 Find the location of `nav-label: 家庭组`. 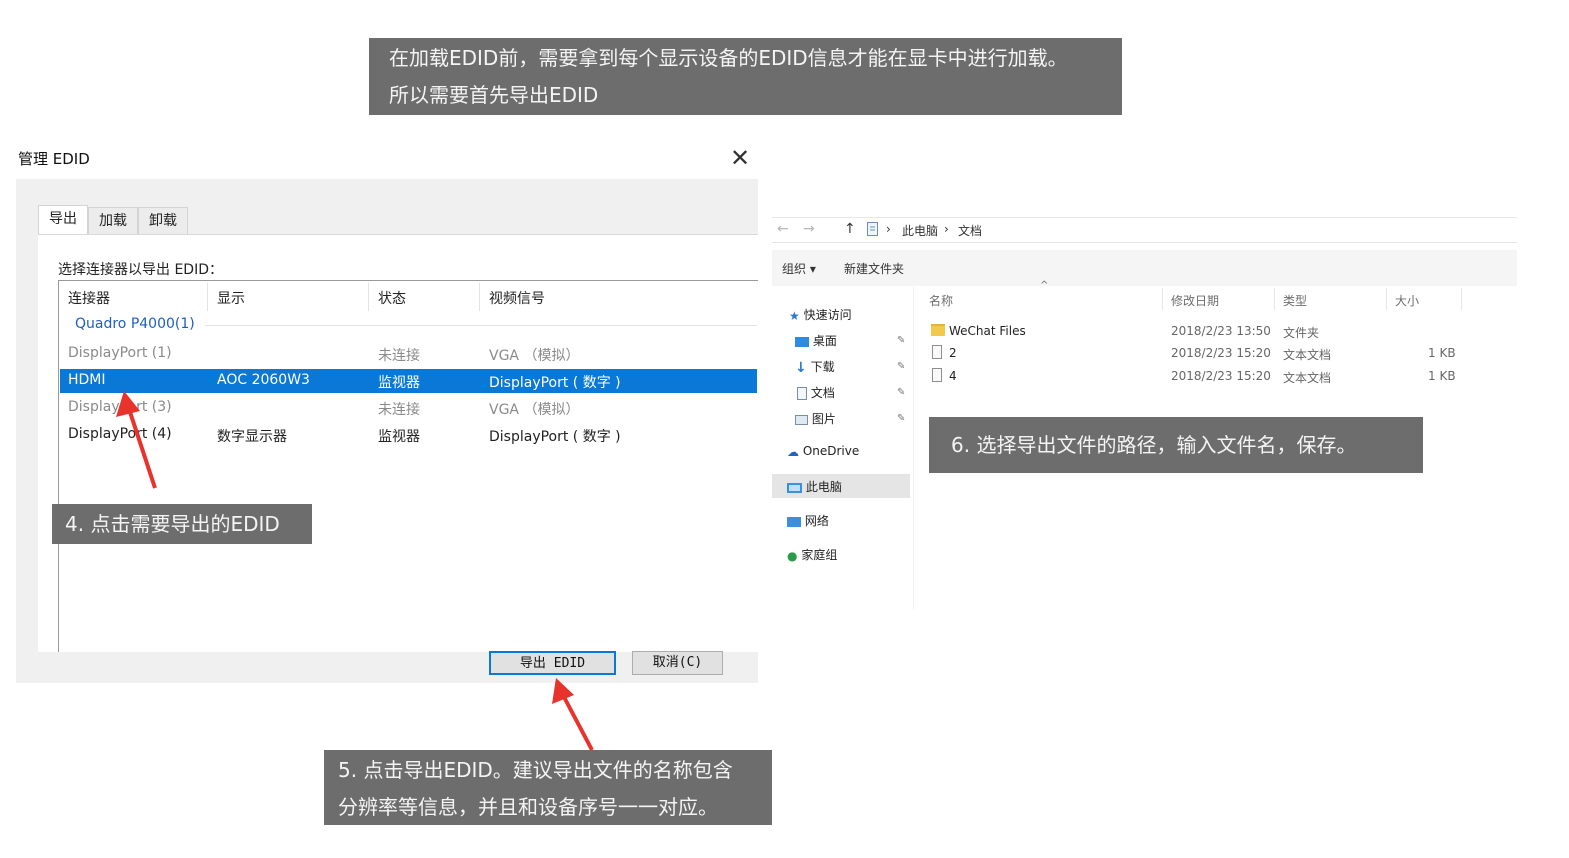

nav-label: 家庭组 is located at coordinates (819, 555).